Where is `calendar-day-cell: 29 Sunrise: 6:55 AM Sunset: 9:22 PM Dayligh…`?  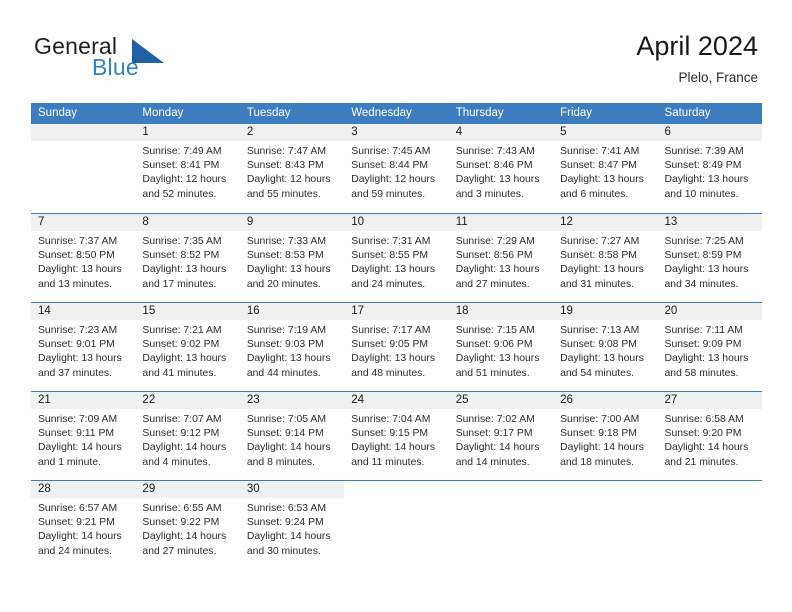 calendar-day-cell: 29 Sunrise: 6:55 AM Sunset: 9:22 PM Dayligh… is located at coordinates (187, 525).